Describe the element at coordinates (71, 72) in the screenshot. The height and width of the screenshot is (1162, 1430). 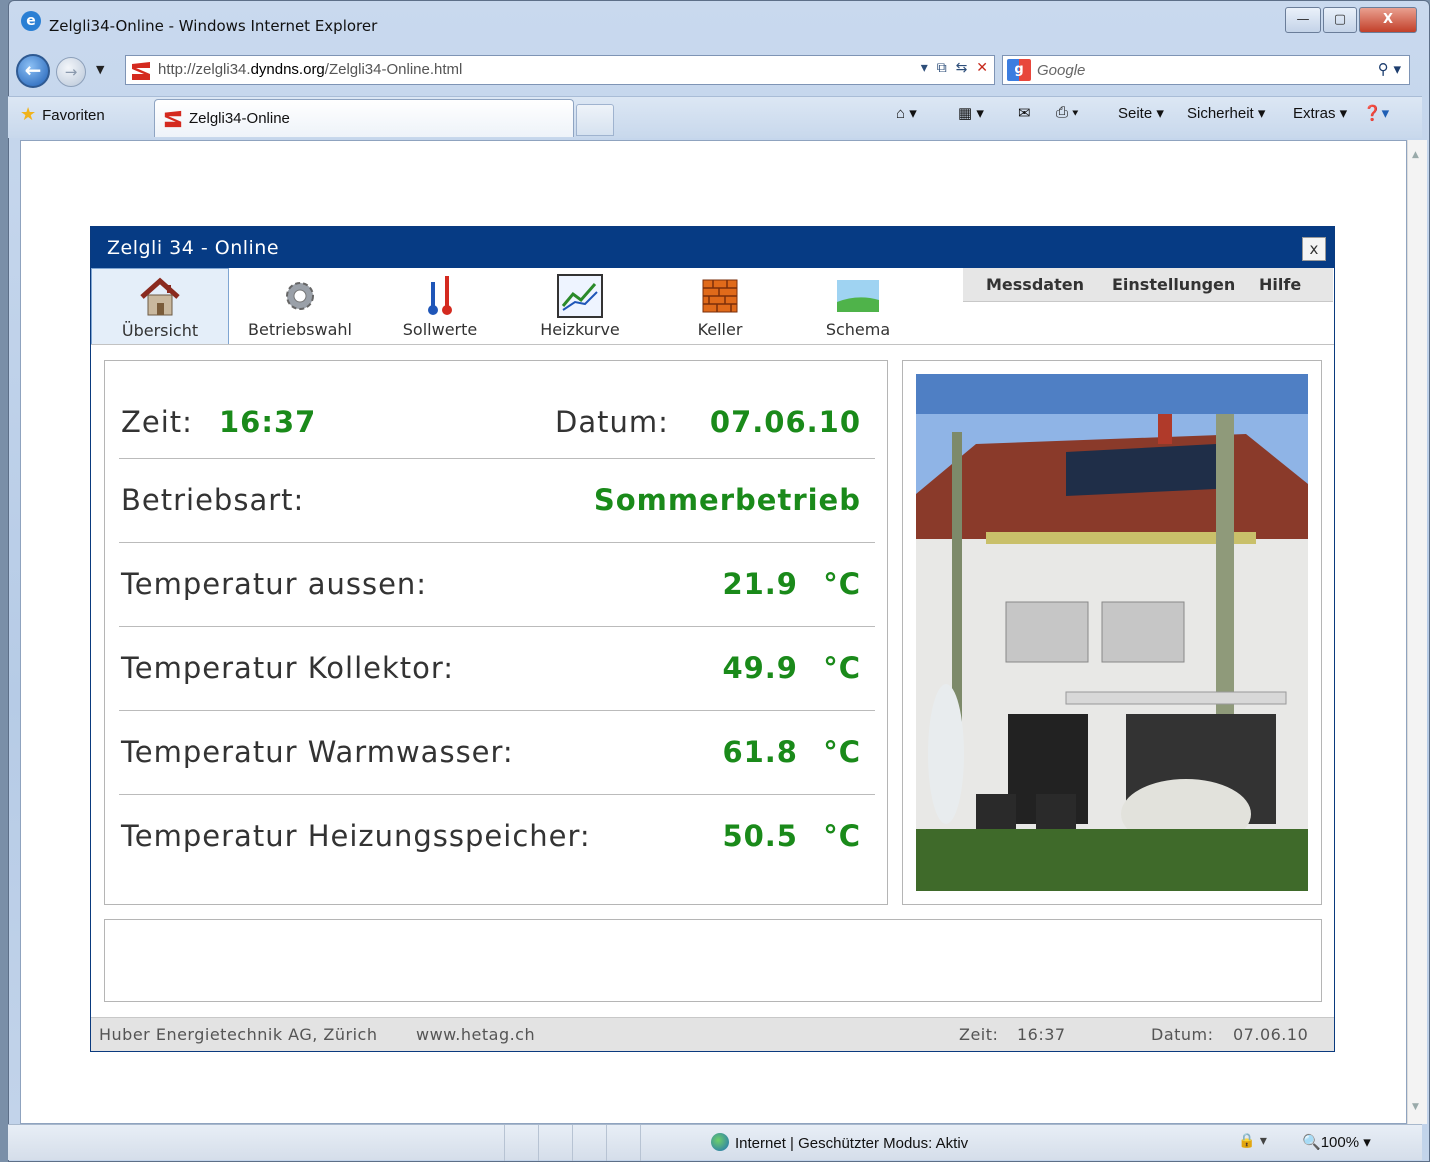
I see `forward-button: →` at that location.